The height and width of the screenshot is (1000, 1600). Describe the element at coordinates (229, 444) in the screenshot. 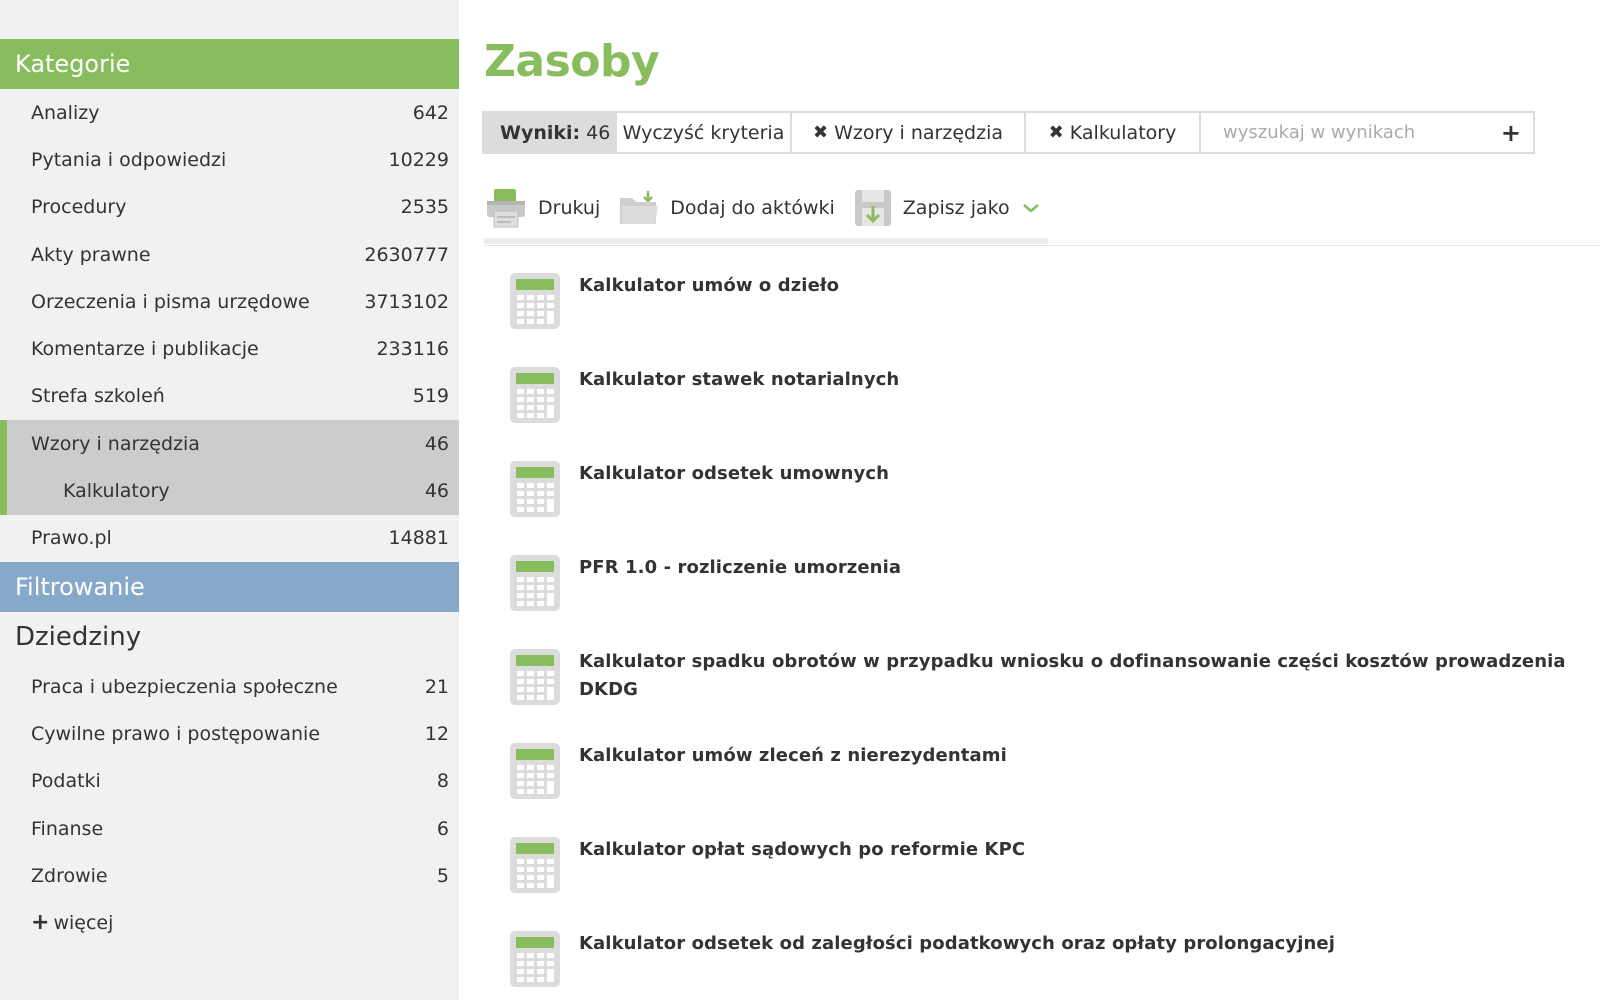

I see `sidebar-item-wzory: Wzory i narzędzia 46` at that location.